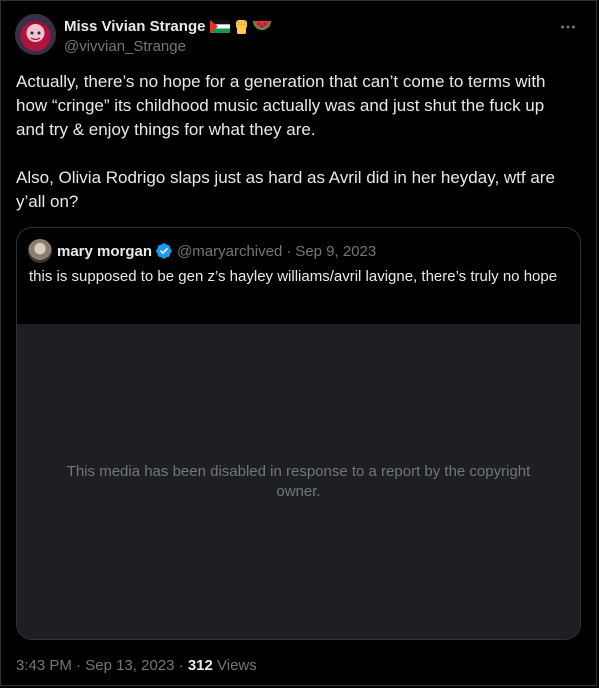  I want to click on name-emojis, so click(241, 26).